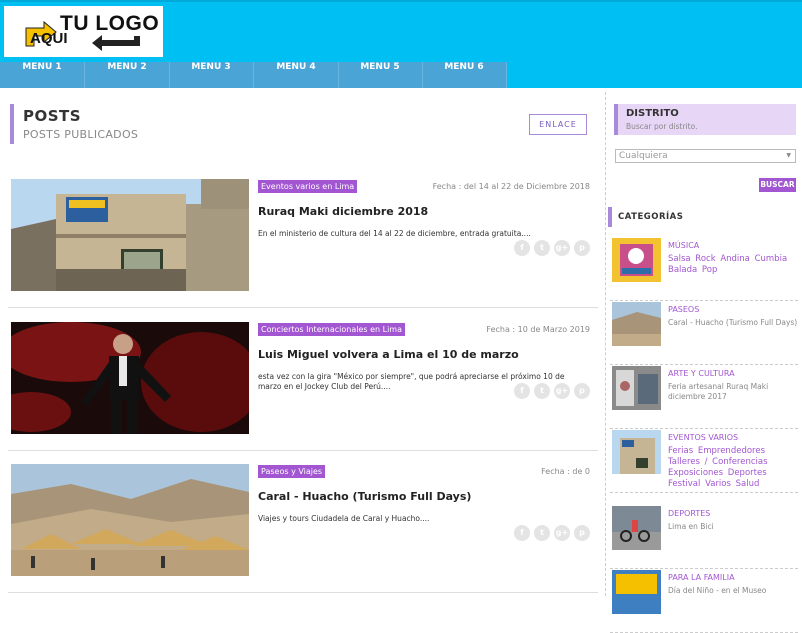 The width and height of the screenshot is (802, 633). I want to click on post-category-tag: Paseos y Viajes, so click(292, 471).